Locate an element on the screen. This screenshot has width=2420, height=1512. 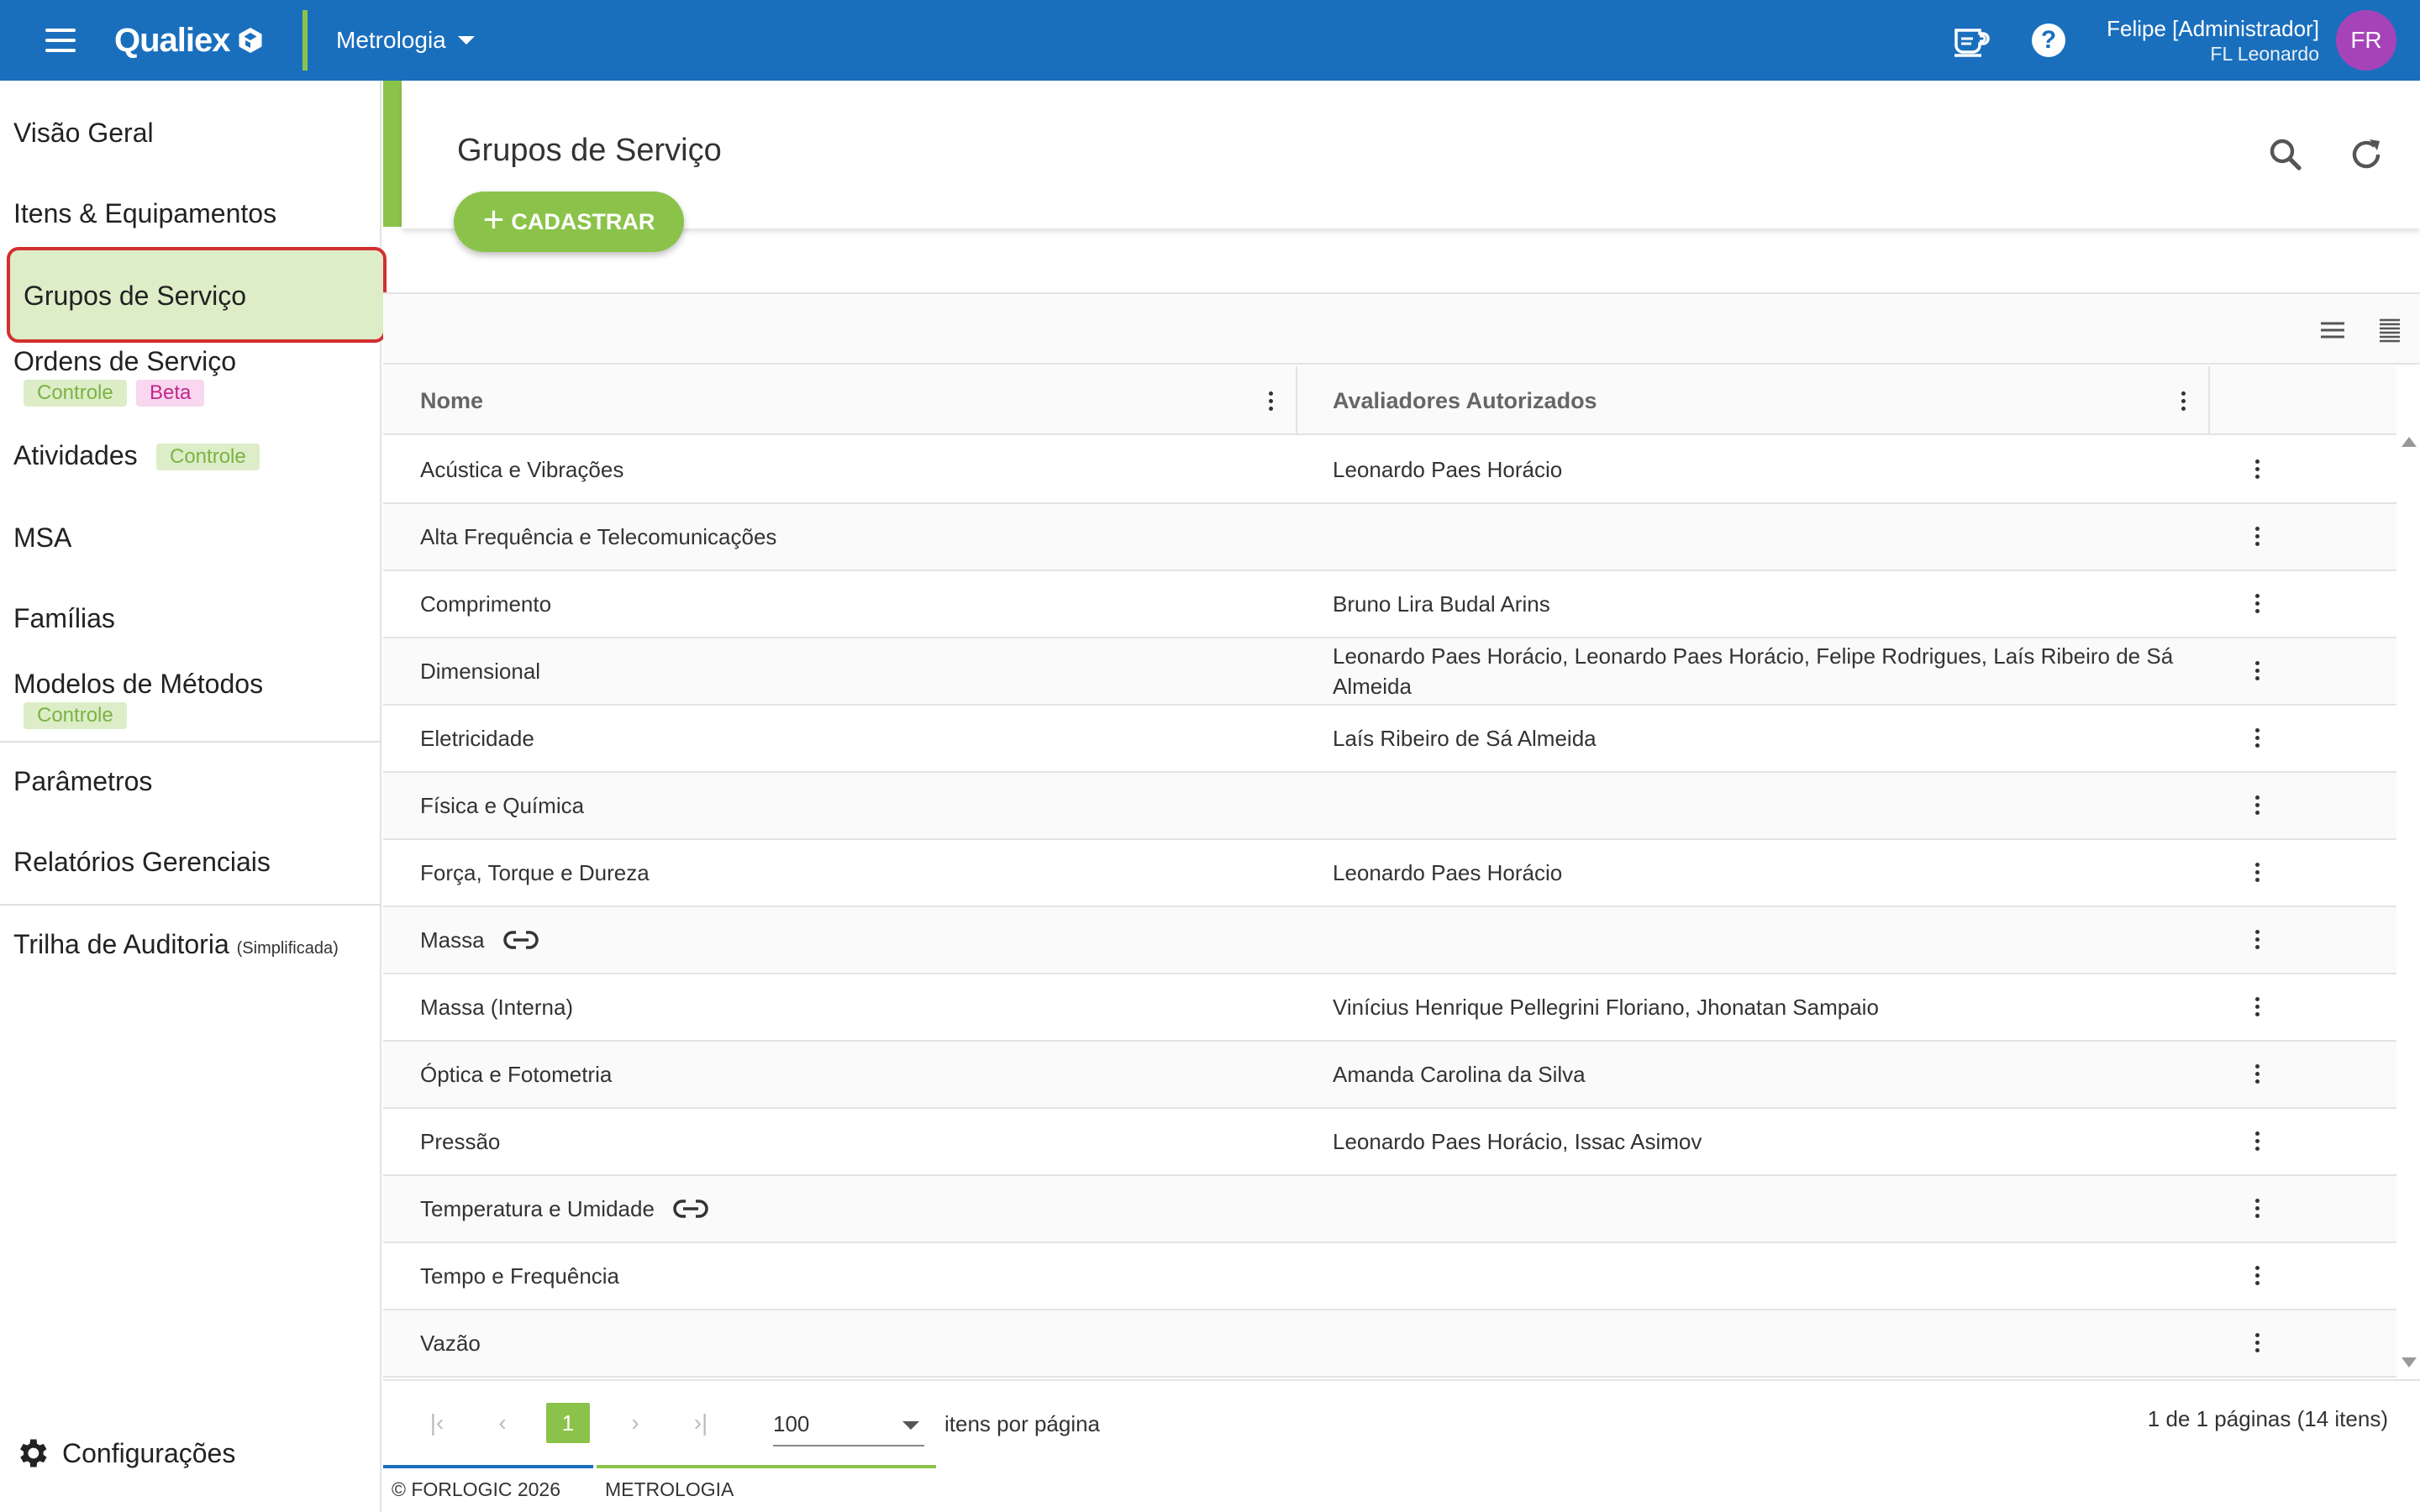
table-row: Tempo e Frequência is located at coordinates (1389, 1276).